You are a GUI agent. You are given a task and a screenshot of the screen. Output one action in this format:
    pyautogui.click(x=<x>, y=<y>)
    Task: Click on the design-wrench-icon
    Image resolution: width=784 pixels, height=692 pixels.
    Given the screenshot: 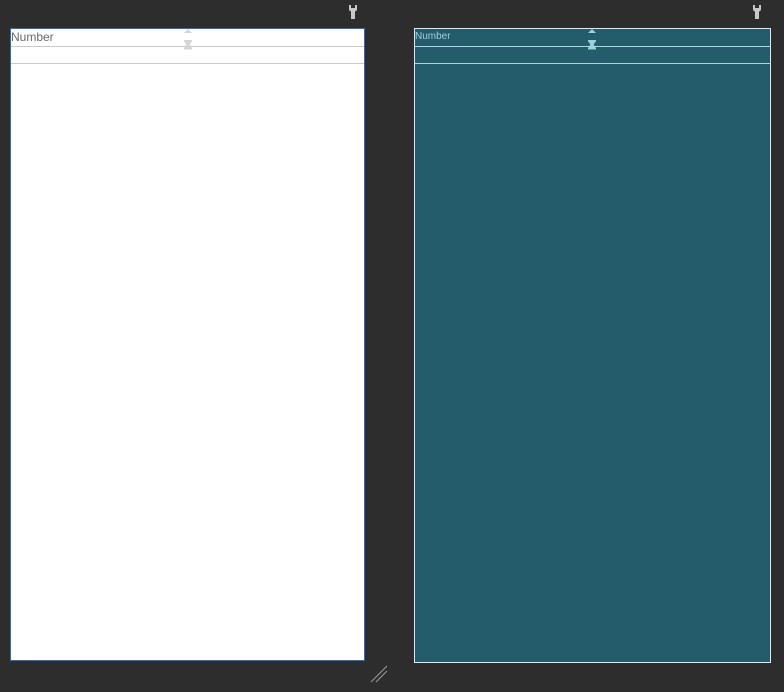 What is the action you would take?
    pyautogui.click(x=353, y=12)
    